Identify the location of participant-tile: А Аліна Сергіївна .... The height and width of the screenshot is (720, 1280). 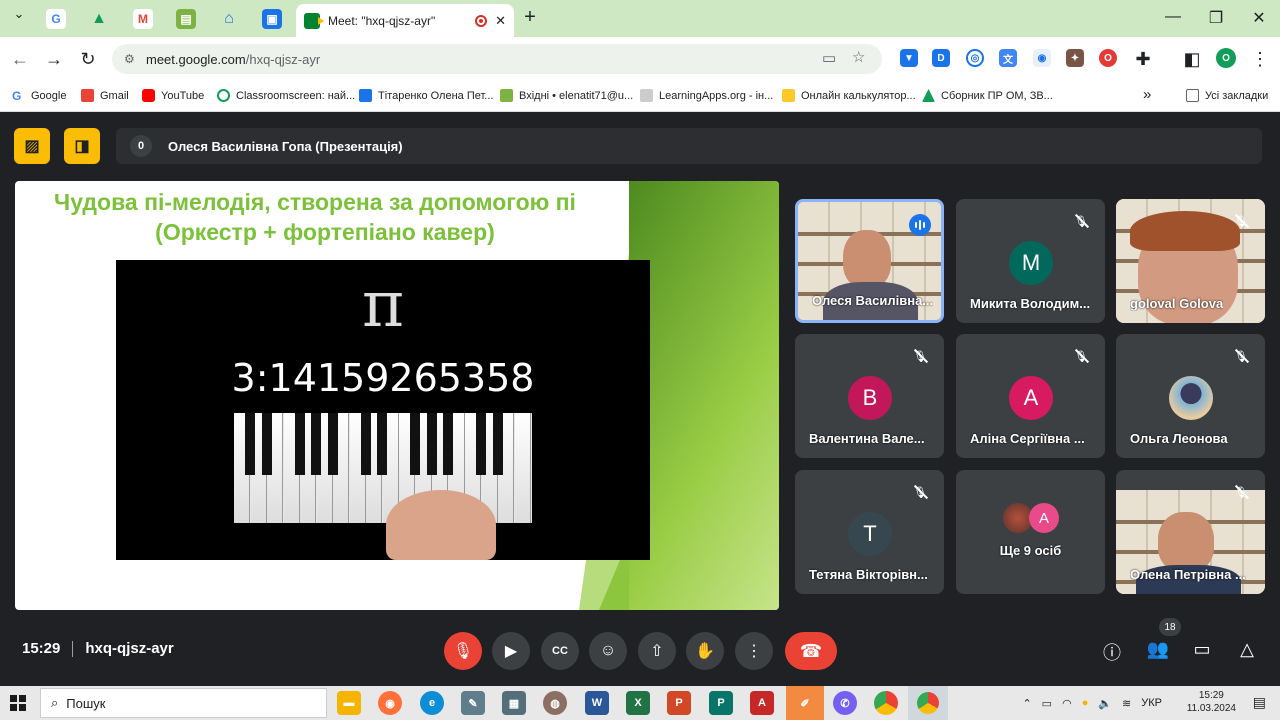
(1030, 396).